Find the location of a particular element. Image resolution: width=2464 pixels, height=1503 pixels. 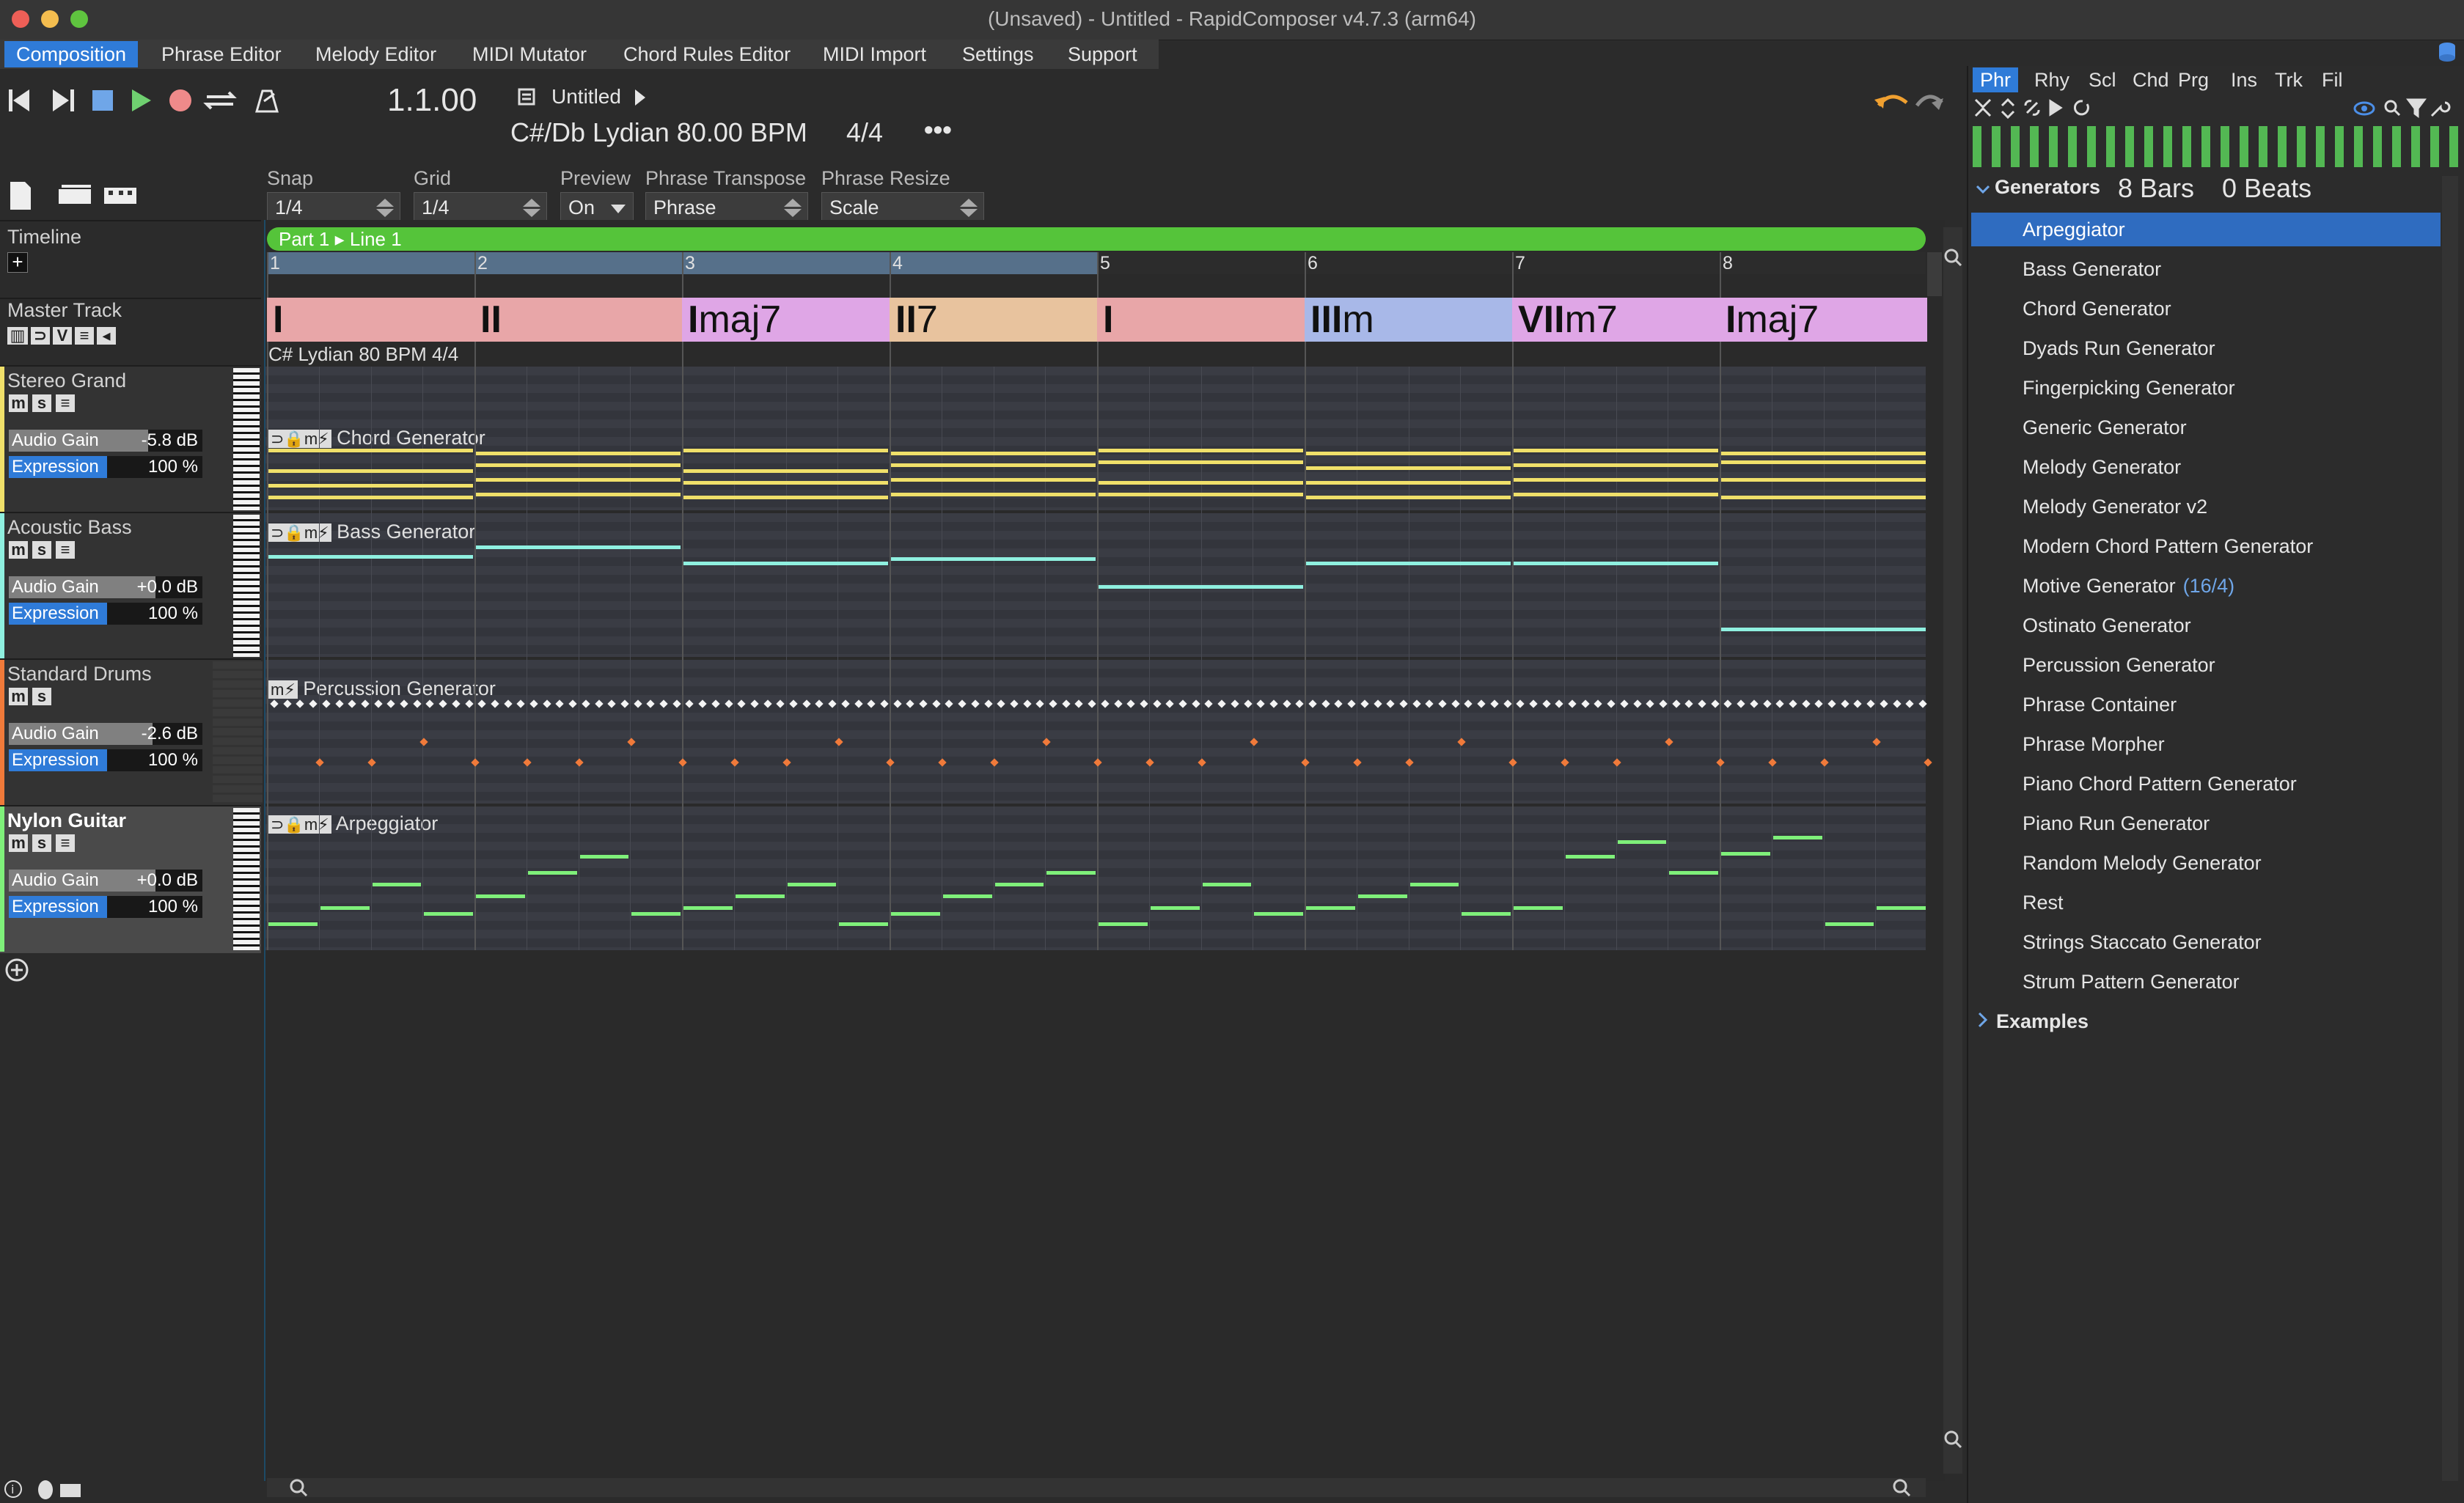

menu-phrase-editor: Phrase Editor is located at coordinates (221, 54).